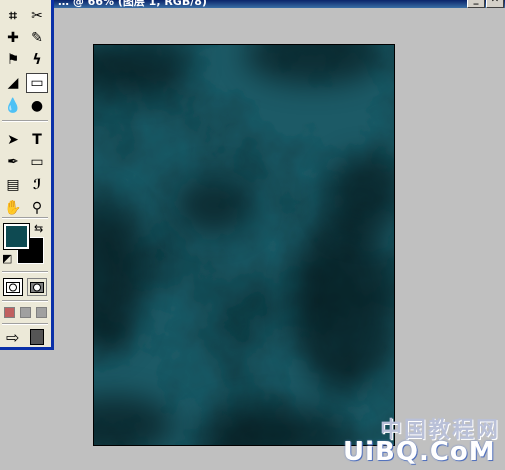 The image size is (505, 470). Describe the element at coordinates (9, 312) in the screenshot. I see `standard-screen-mode-icon` at that location.